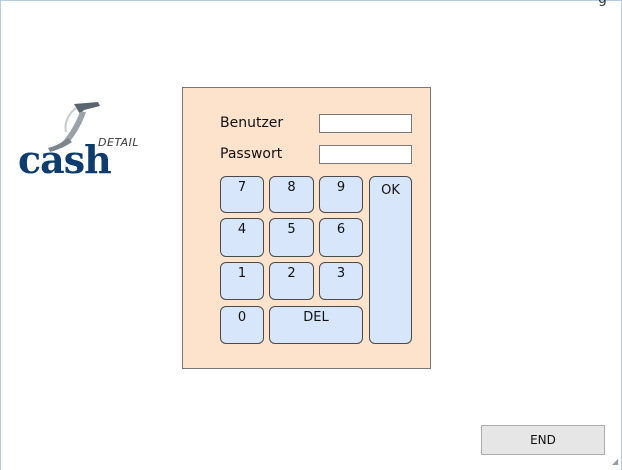 Image resolution: width=622 pixels, height=470 pixels. I want to click on password-label: Passwort, so click(251, 154).